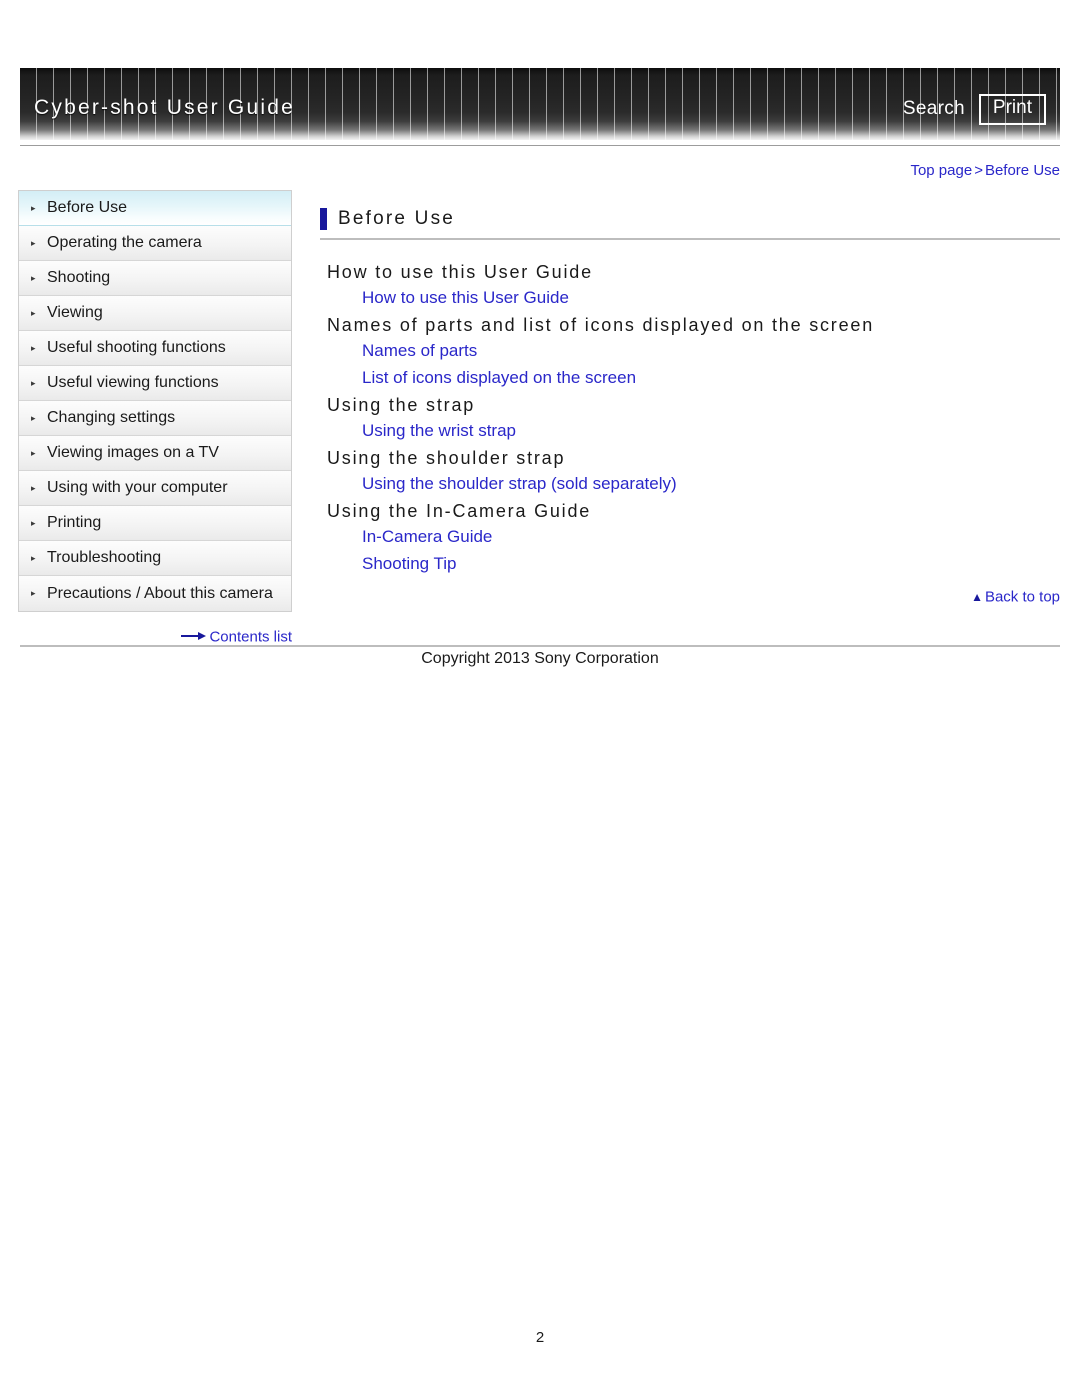  What do you see at coordinates (155, 523) in the screenshot?
I see `sidebar-item-printing: ▸ Printing` at bounding box center [155, 523].